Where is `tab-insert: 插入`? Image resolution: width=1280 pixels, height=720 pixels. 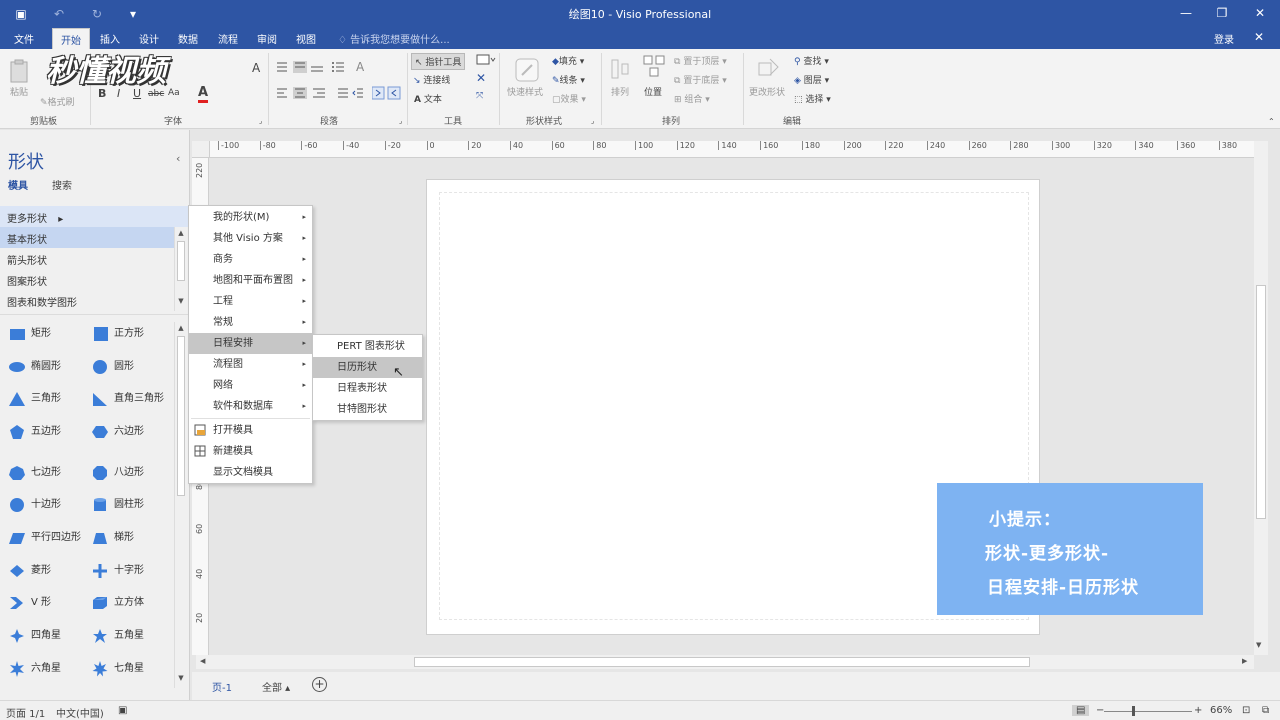
tab-insert: 插入 is located at coordinates (110, 38).